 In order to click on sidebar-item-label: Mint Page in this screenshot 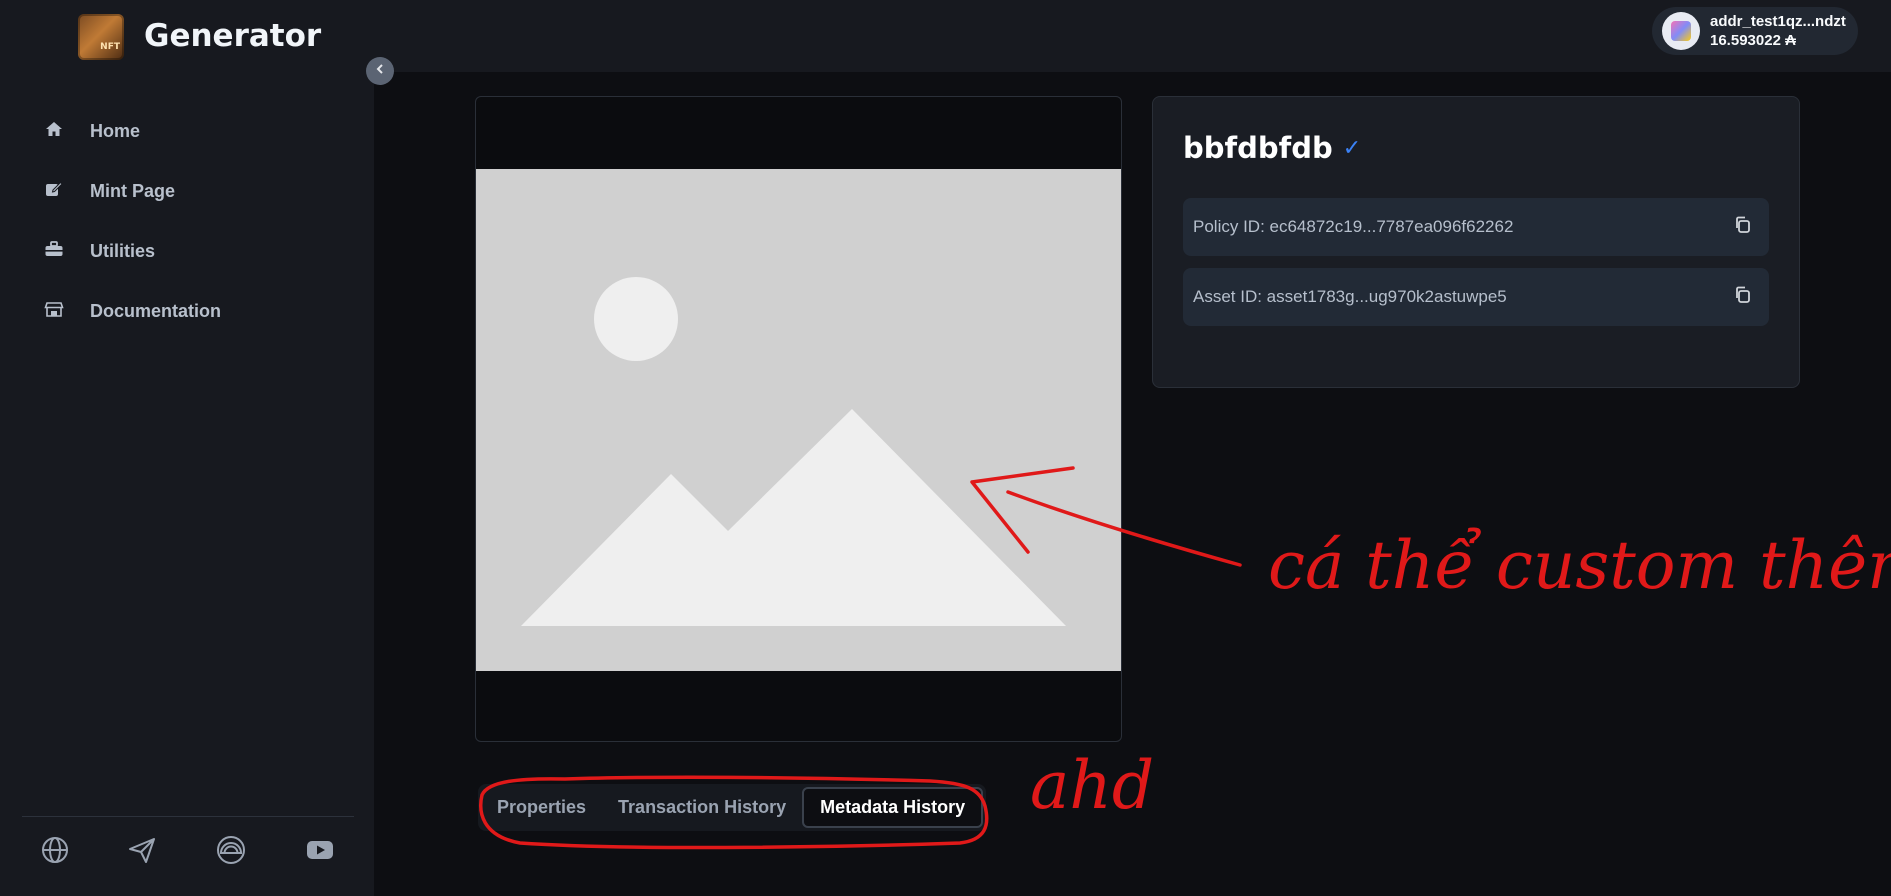, I will do `click(133, 190)`.